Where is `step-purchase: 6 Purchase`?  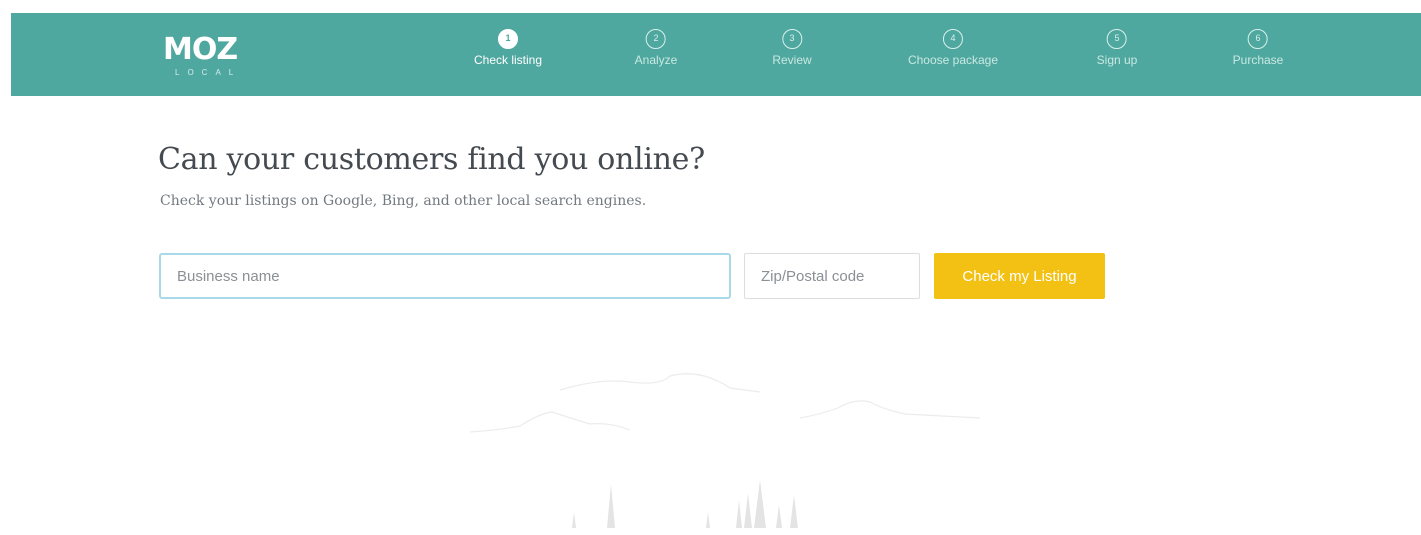
step-purchase: 6 Purchase is located at coordinates (1258, 48).